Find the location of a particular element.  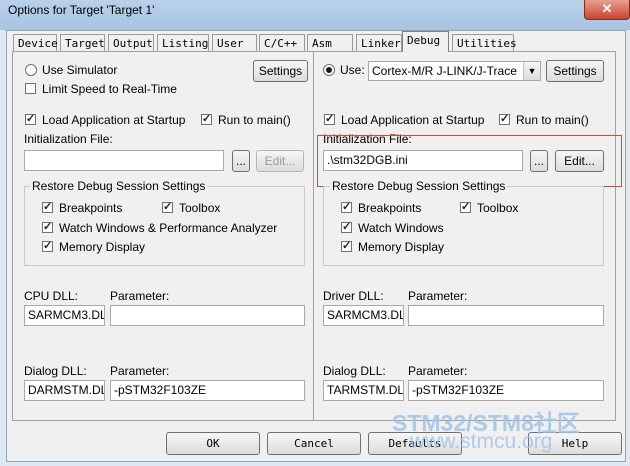

dialog-param-label-right: Parameter: is located at coordinates (438, 371).